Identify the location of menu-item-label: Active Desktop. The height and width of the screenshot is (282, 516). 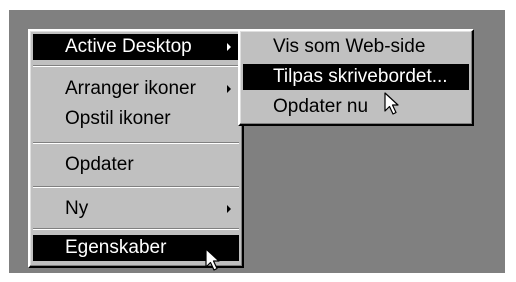
(128, 46).